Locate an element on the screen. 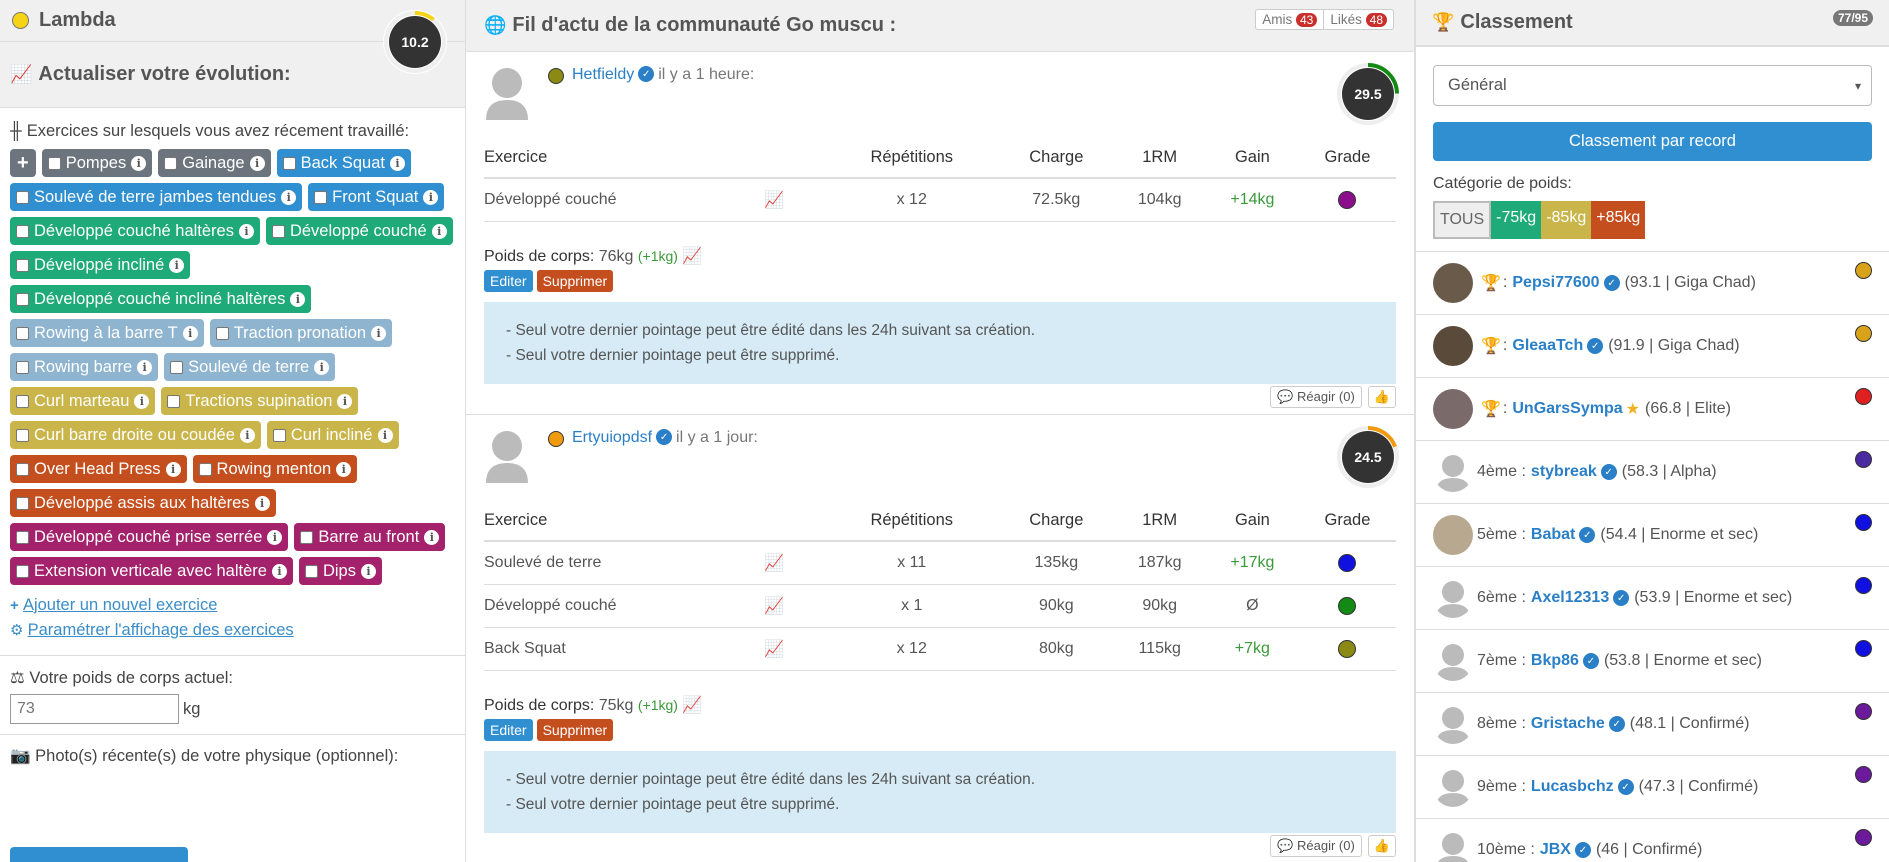 Image resolution: width=1889 pixels, height=862 pixels. ranking-row: 8ème : Gristache ✓ (48.1 | Confirmé) is located at coordinates (1652, 724).